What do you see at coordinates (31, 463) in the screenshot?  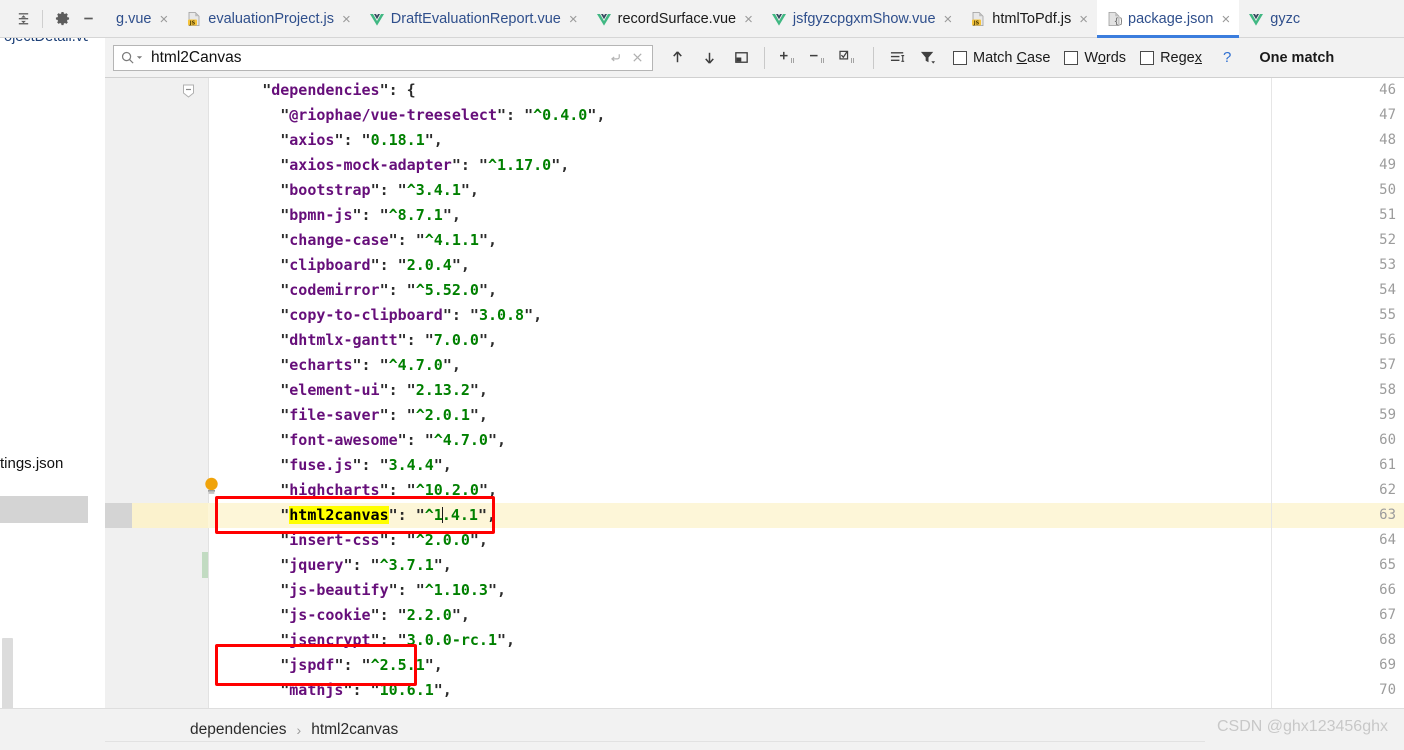 I see `rail-file-label: tings.json` at bounding box center [31, 463].